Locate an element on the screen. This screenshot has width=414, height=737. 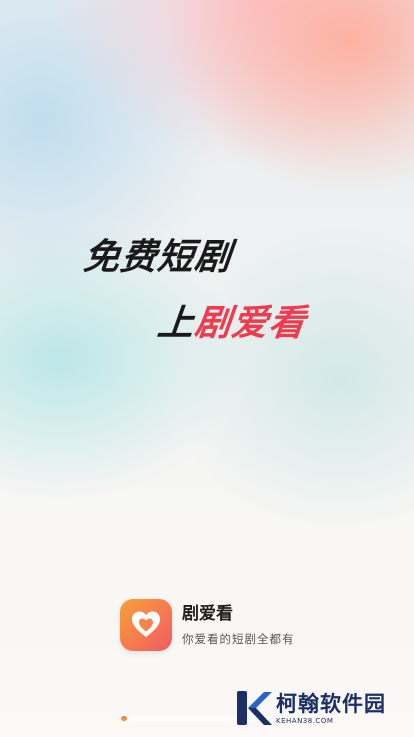
slogan-prefix: 上 is located at coordinates (176, 323).